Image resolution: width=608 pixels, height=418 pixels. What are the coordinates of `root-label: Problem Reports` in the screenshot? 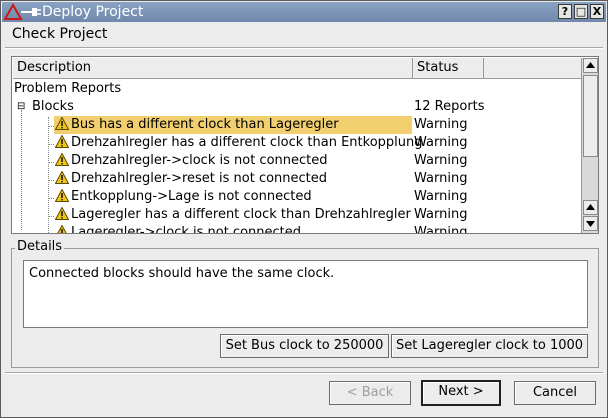 It's located at (68, 88).